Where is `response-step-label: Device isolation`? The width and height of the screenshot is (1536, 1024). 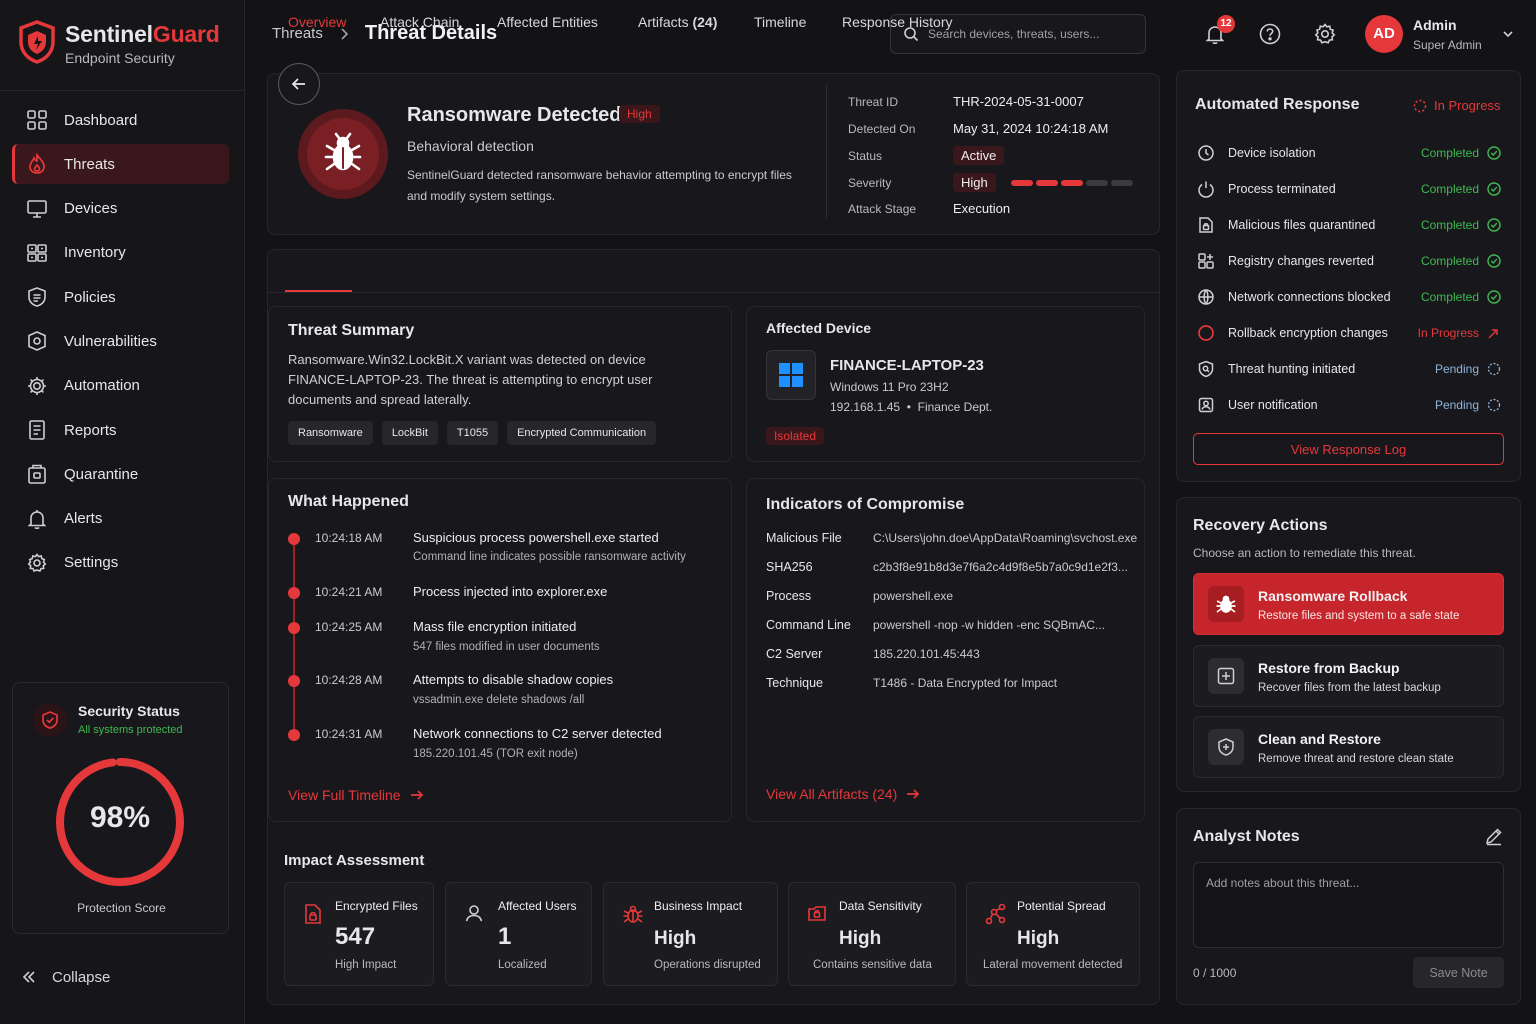 response-step-label: Device isolation is located at coordinates (1272, 153).